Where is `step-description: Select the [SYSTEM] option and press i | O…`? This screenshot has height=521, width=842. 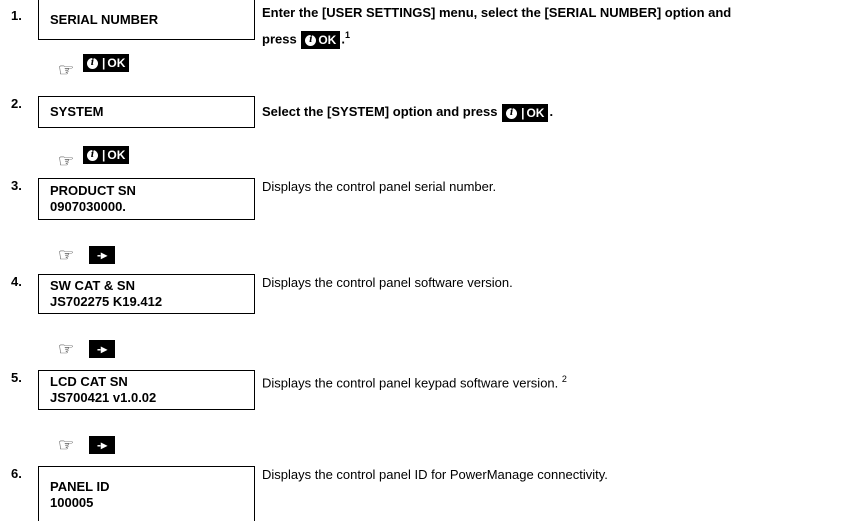 step-description: Select the [SYSTEM] option and press i | O… is located at coordinates (408, 112).